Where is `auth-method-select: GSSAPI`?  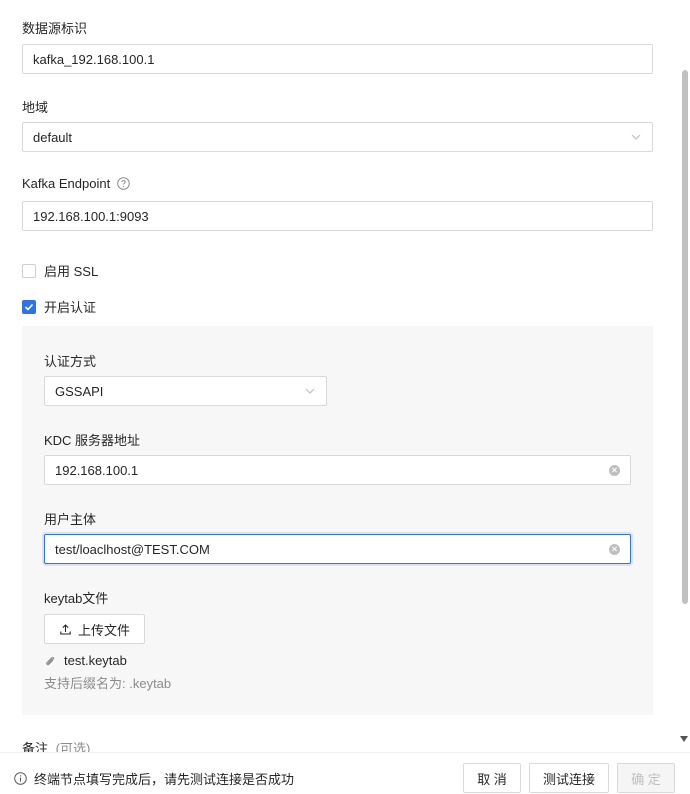
auth-method-select: GSSAPI is located at coordinates (185, 391).